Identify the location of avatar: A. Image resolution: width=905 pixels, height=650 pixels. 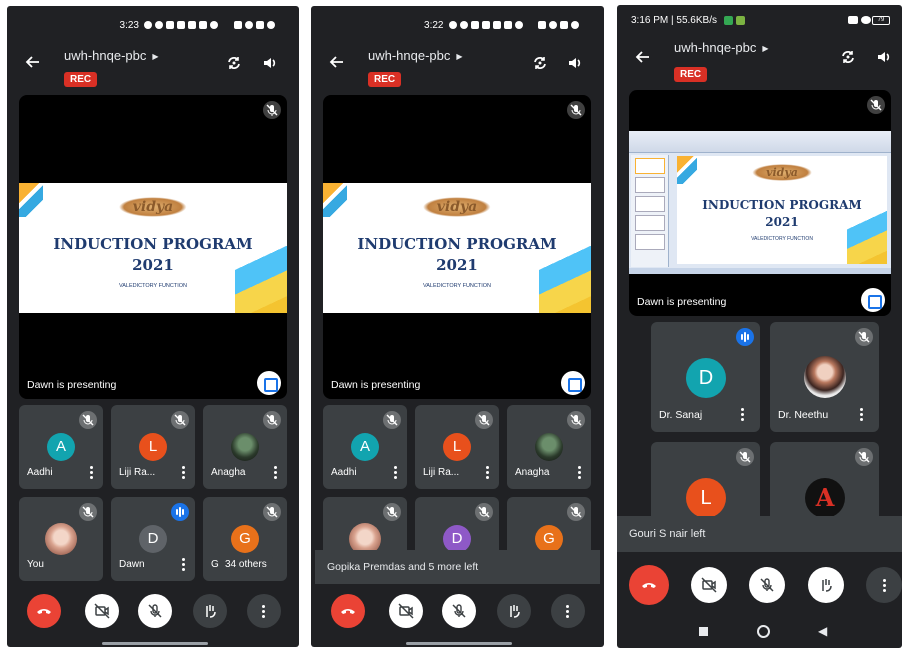
(365, 447).